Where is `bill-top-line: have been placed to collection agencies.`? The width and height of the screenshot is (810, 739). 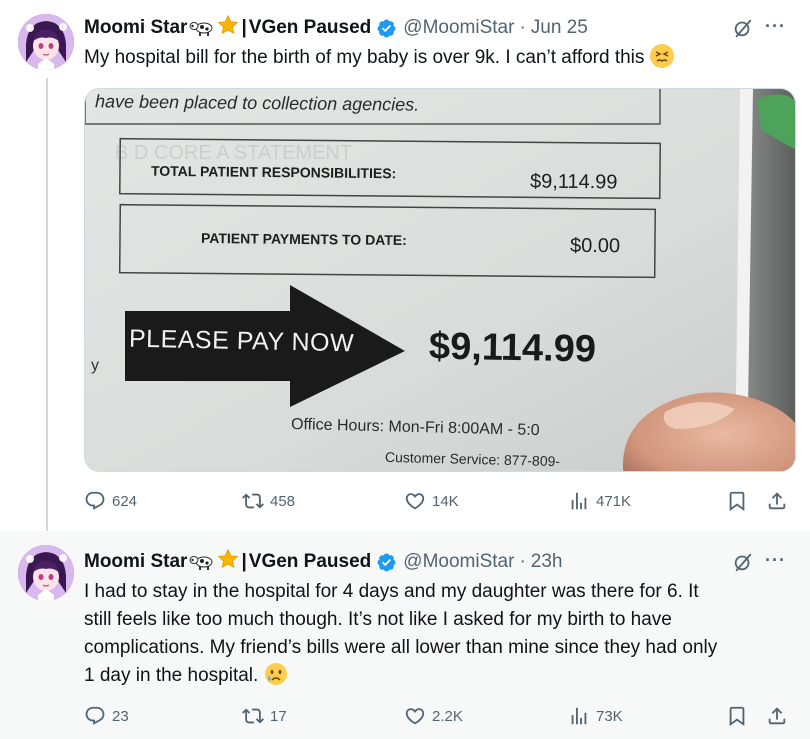
bill-top-line: have been placed to collection agencies. is located at coordinates (257, 103).